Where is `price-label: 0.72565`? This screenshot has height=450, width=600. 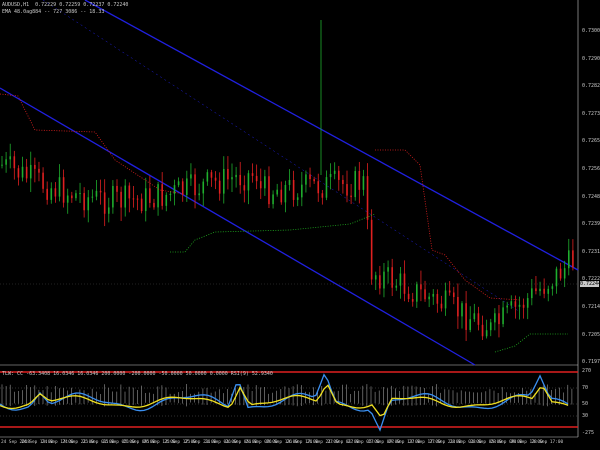 price-label: 0.72565 is located at coordinates (591, 169).